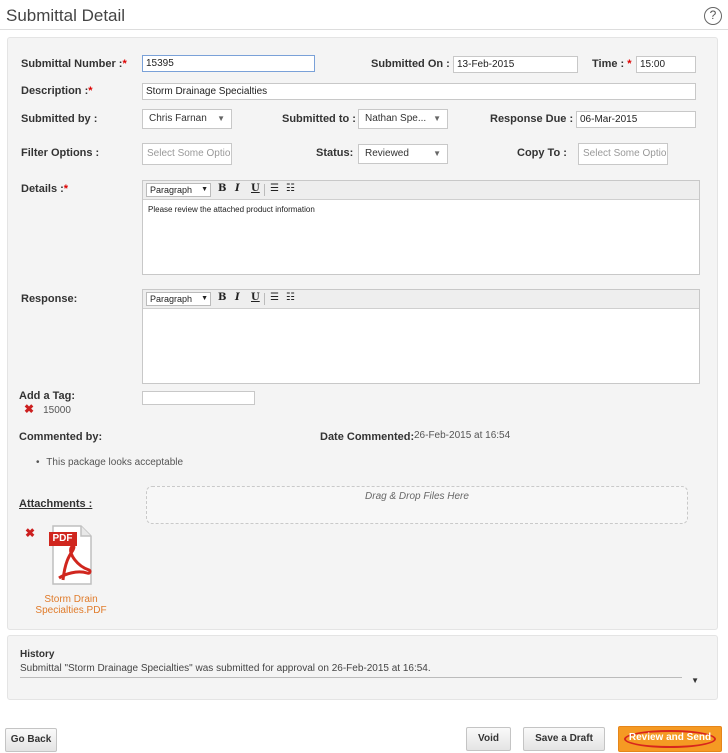 Image resolution: width=728 pixels, height=753 pixels. Describe the element at coordinates (66, 15) in the screenshot. I see `page-title: Submittal Detail` at that location.